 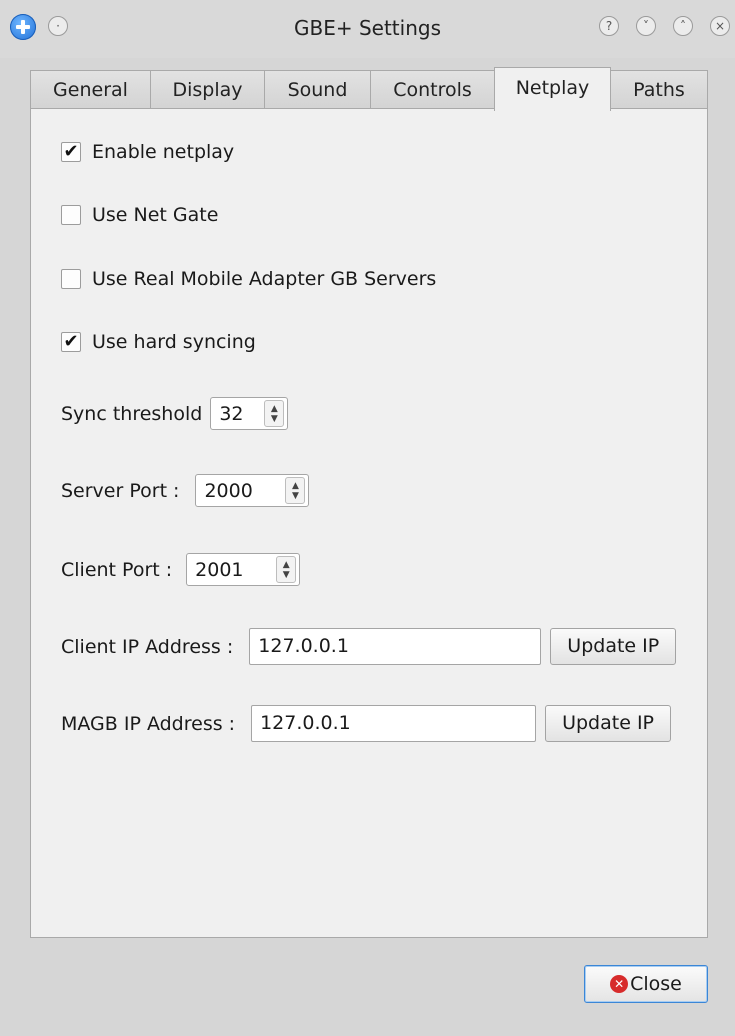 I want to click on close-button-label: Close, so click(x=656, y=984).